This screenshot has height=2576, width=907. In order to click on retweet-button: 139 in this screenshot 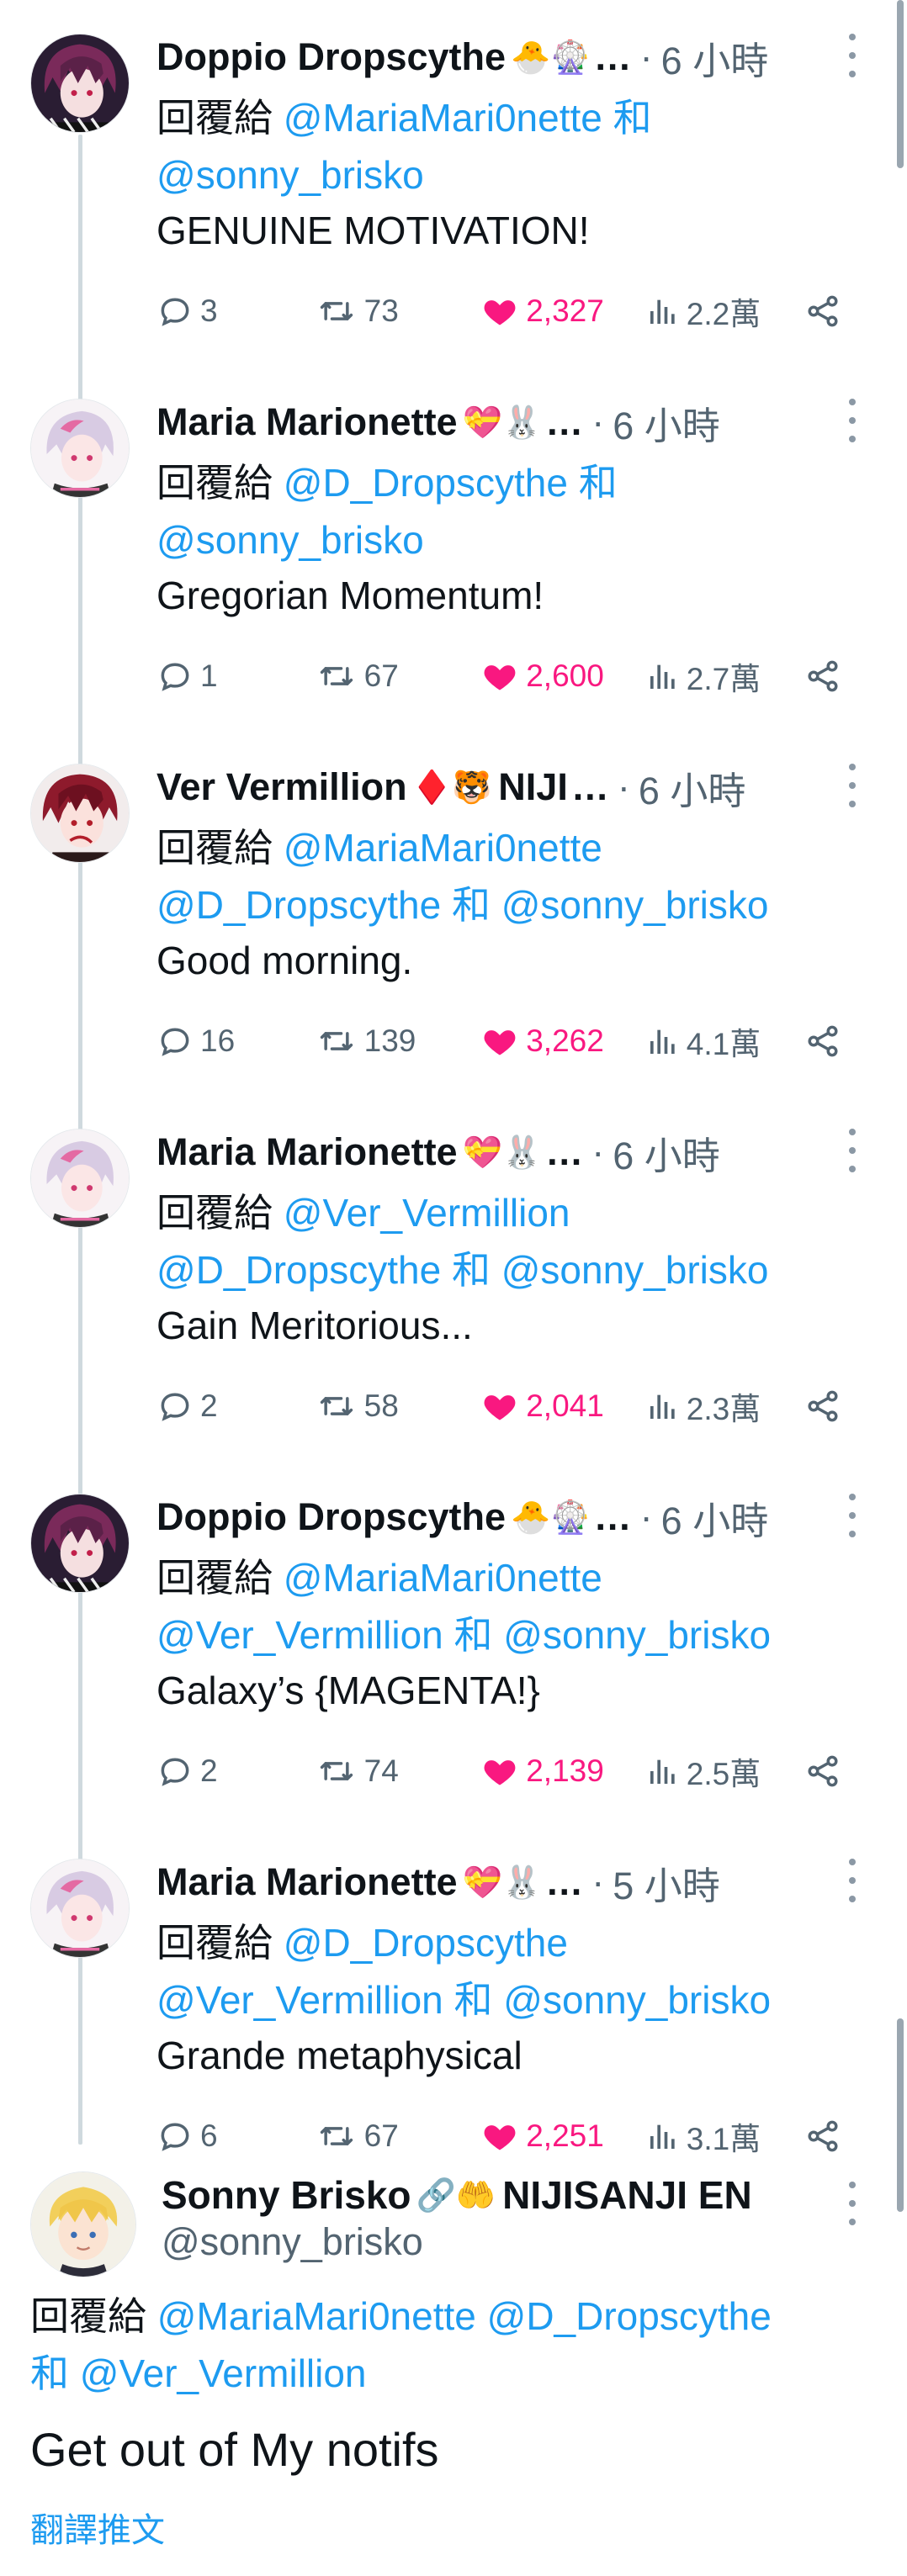, I will do `click(398, 1041)`.